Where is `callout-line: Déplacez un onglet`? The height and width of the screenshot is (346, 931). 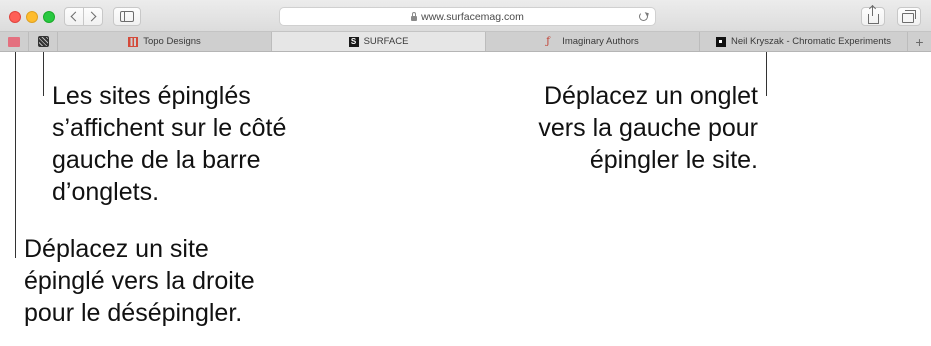
callout-line: Déplacez un onglet is located at coordinates (650, 96).